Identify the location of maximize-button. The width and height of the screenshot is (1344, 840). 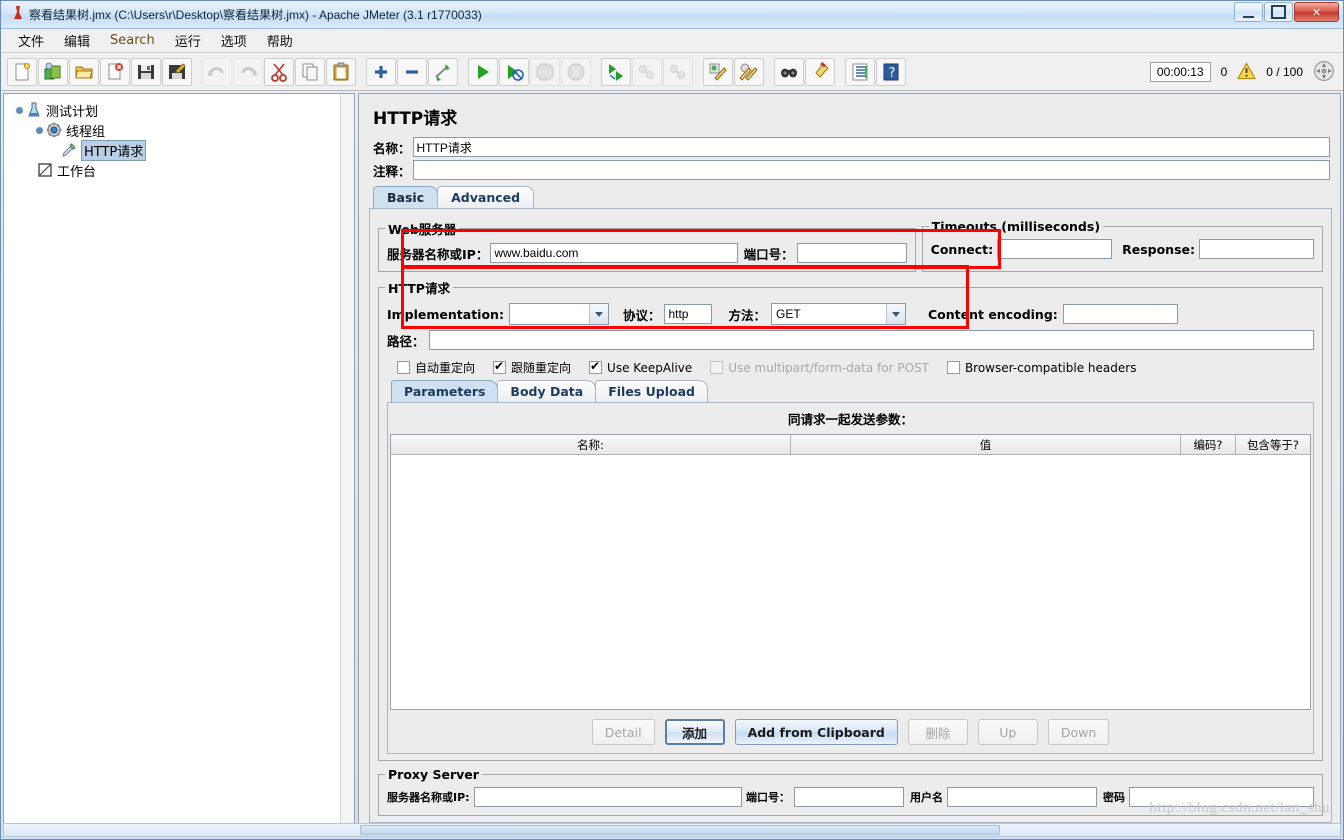
(1278, 12).